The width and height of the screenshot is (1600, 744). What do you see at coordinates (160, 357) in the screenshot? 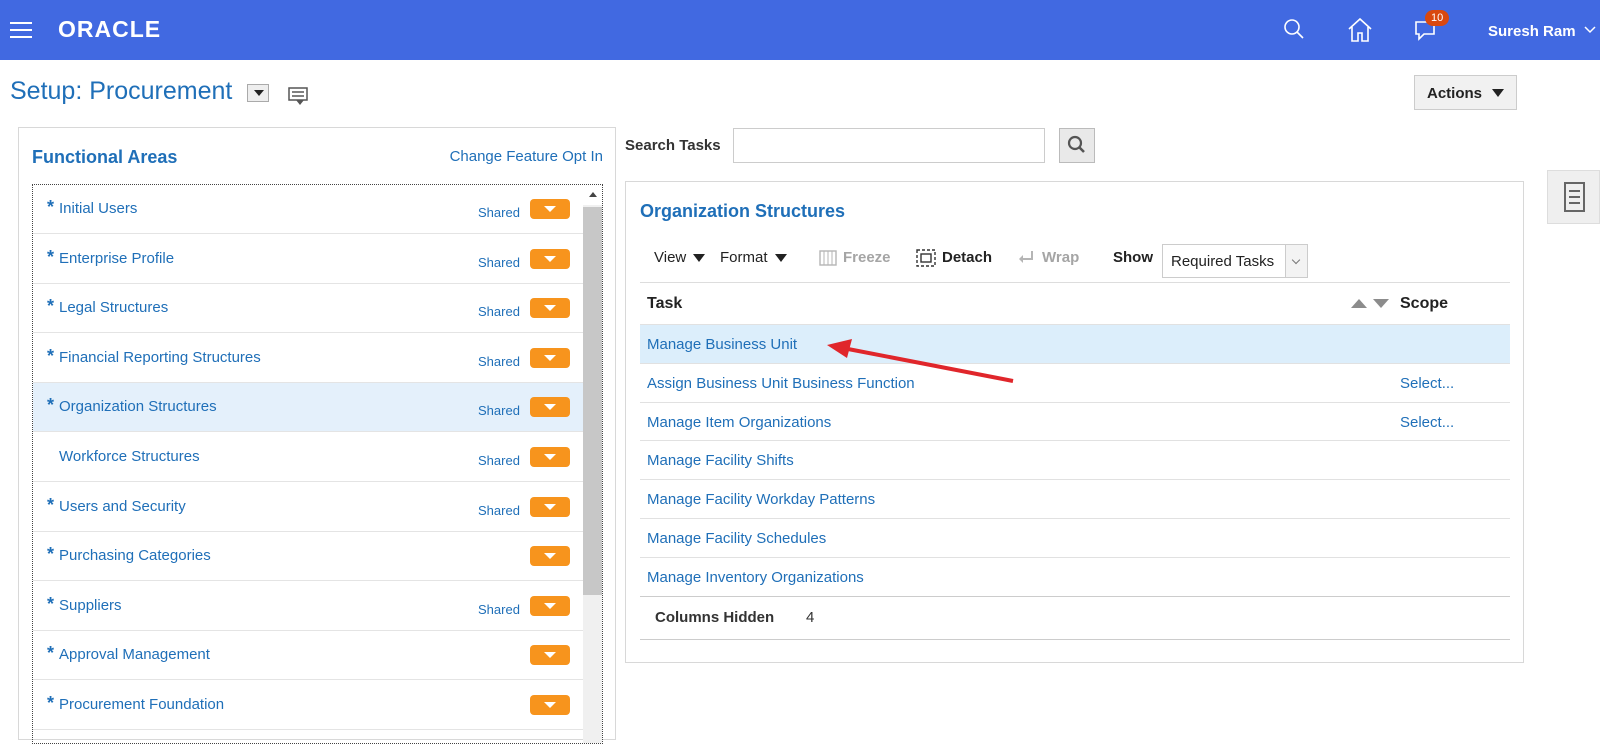
I see `functional-area-label: Financial Reporting Structures` at bounding box center [160, 357].